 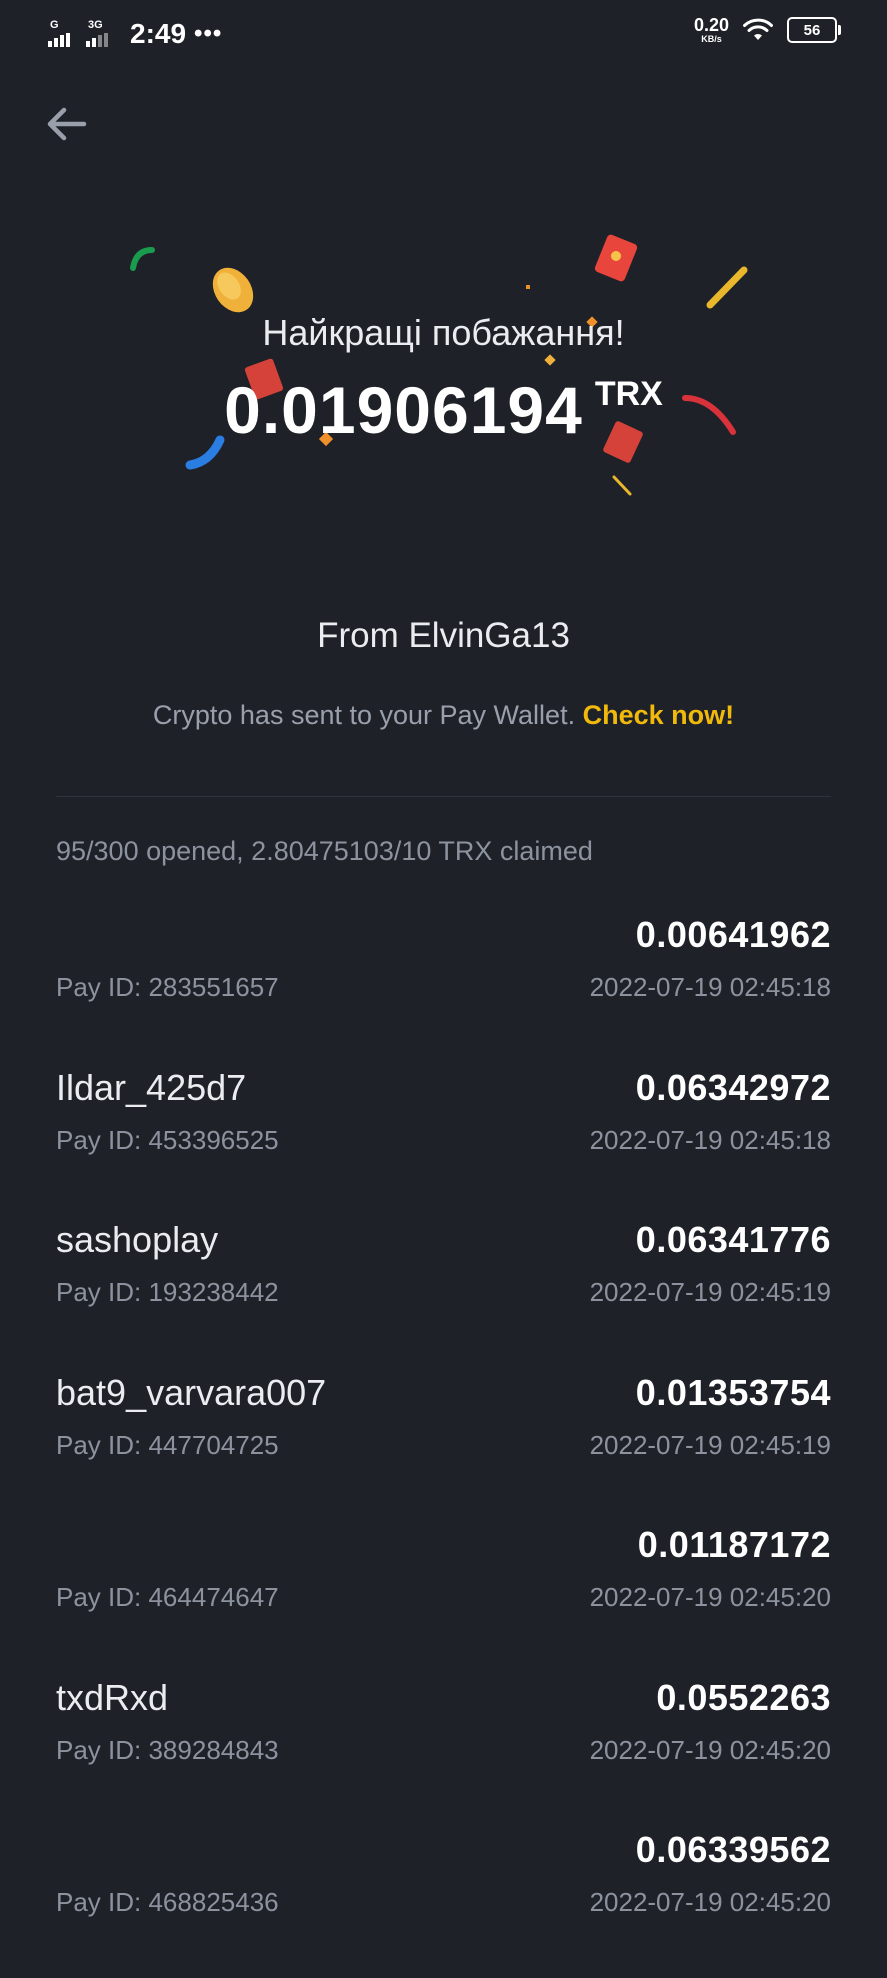 What do you see at coordinates (367, 715) in the screenshot?
I see `sent-notice-text: Crypto has sent to your Pay Wallet.` at bounding box center [367, 715].